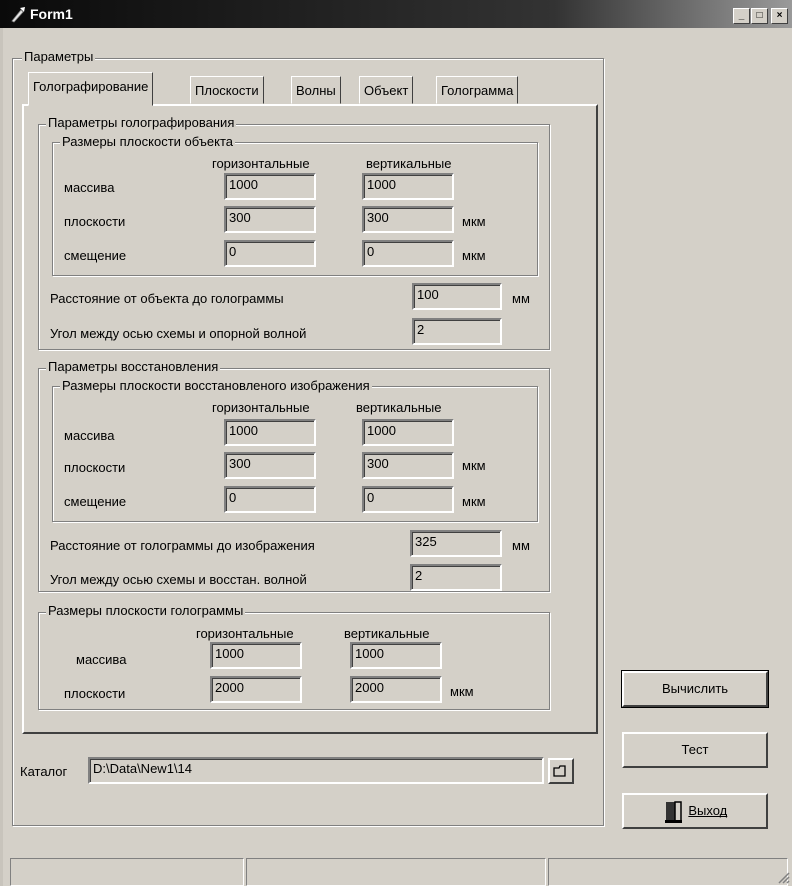  I want to click on object-plane-col-vertical: вертикальные, so click(409, 163).